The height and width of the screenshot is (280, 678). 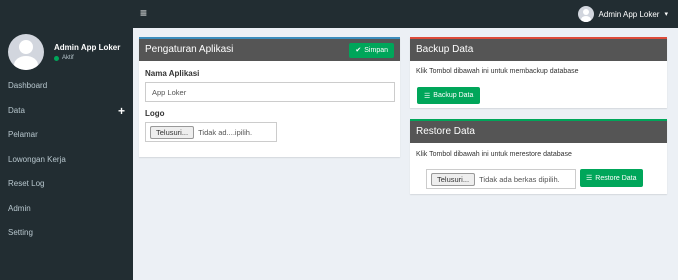 I want to click on settings-panel-header: Pengaturan Aplikasi ✔ Simpan, so click(x=269, y=50).